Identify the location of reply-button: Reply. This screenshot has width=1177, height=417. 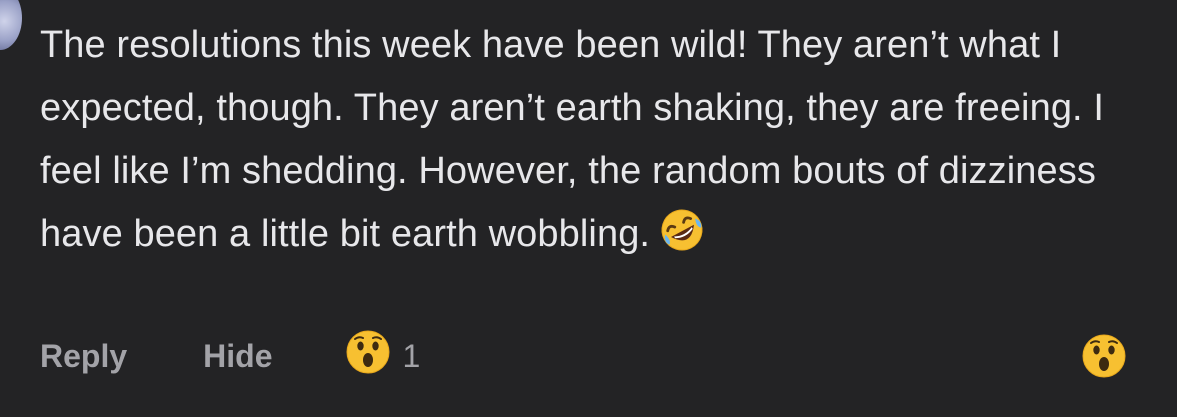
(83, 356).